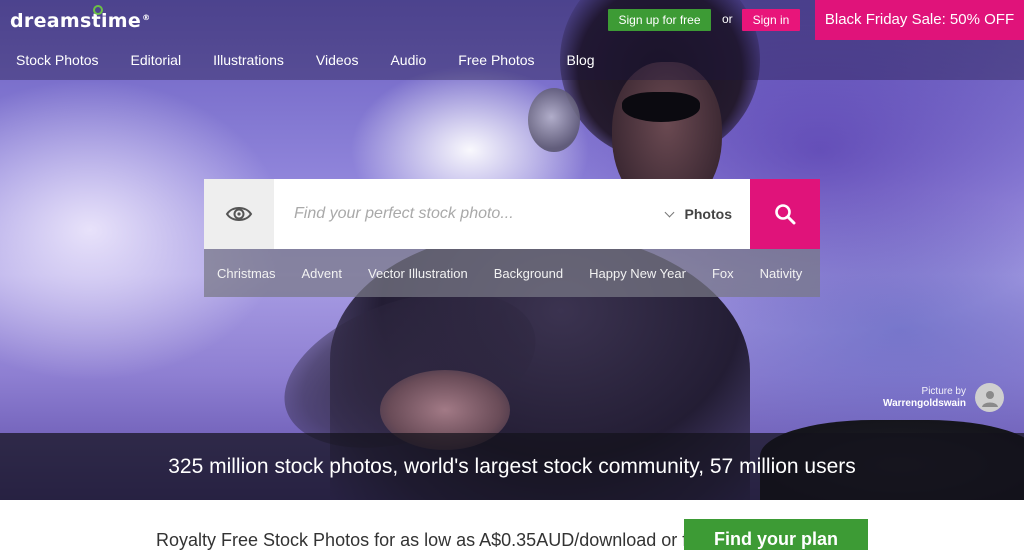  I want to click on visual-search-button, so click(239, 214).